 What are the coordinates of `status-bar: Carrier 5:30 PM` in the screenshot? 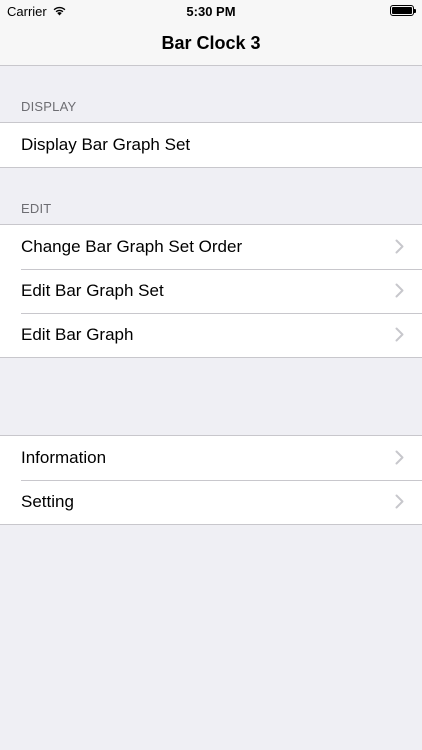 It's located at (211, 11).